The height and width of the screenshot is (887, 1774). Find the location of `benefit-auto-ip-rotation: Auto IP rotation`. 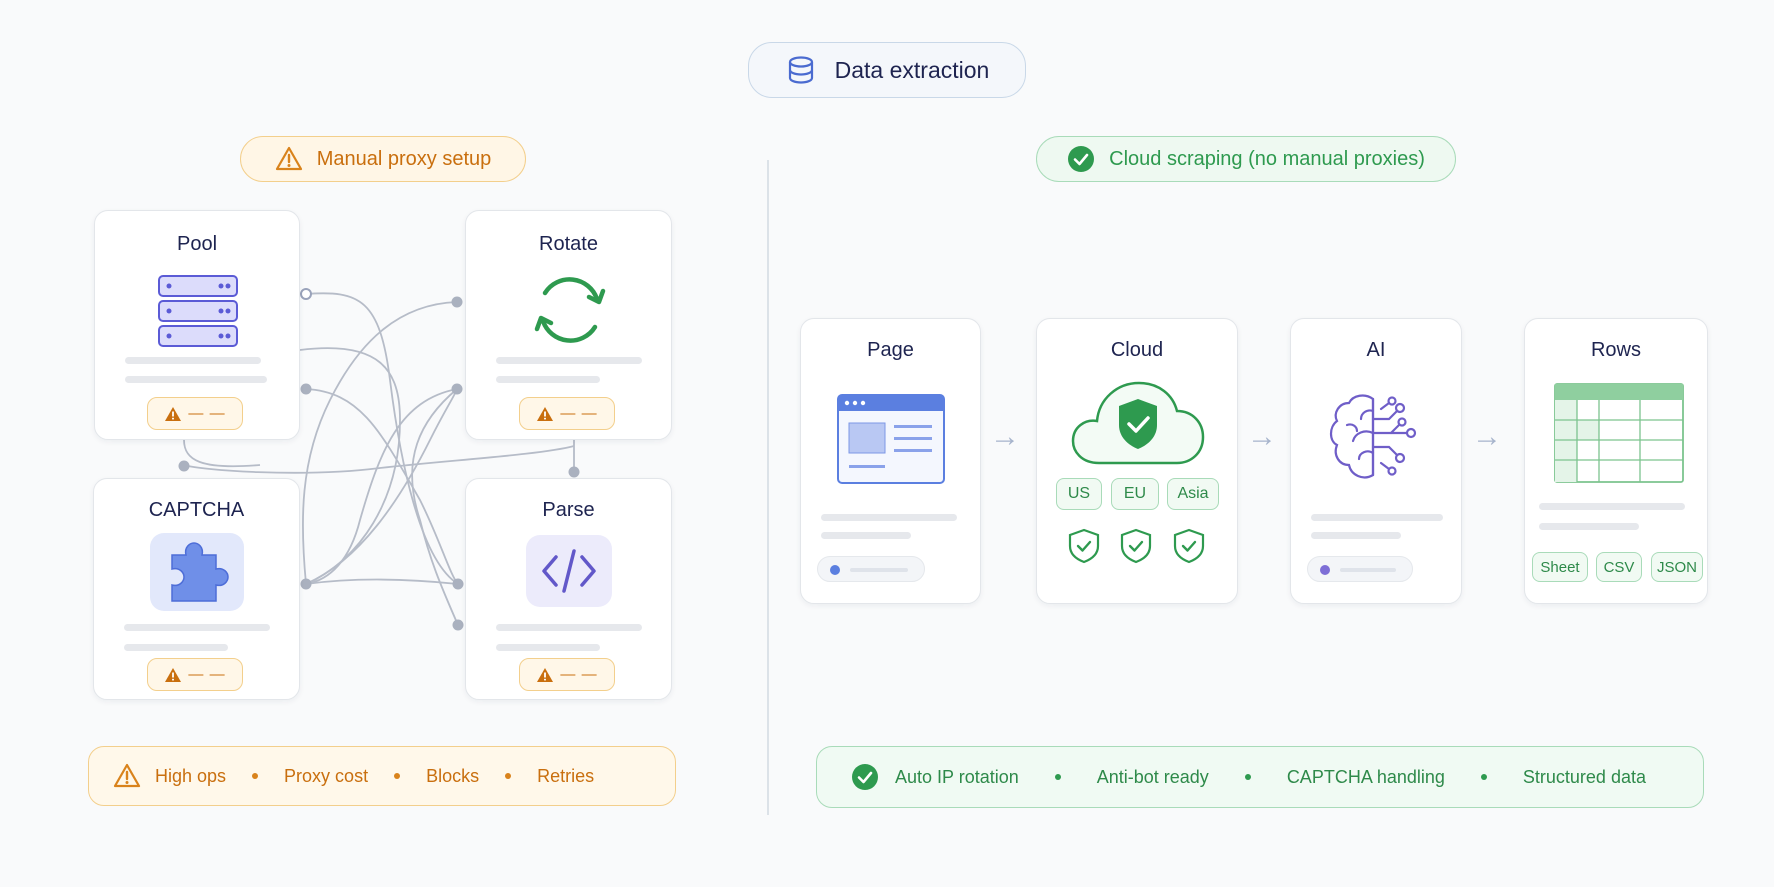

benefit-auto-ip-rotation: Auto IP rotation is located at coordinates (957, 776).